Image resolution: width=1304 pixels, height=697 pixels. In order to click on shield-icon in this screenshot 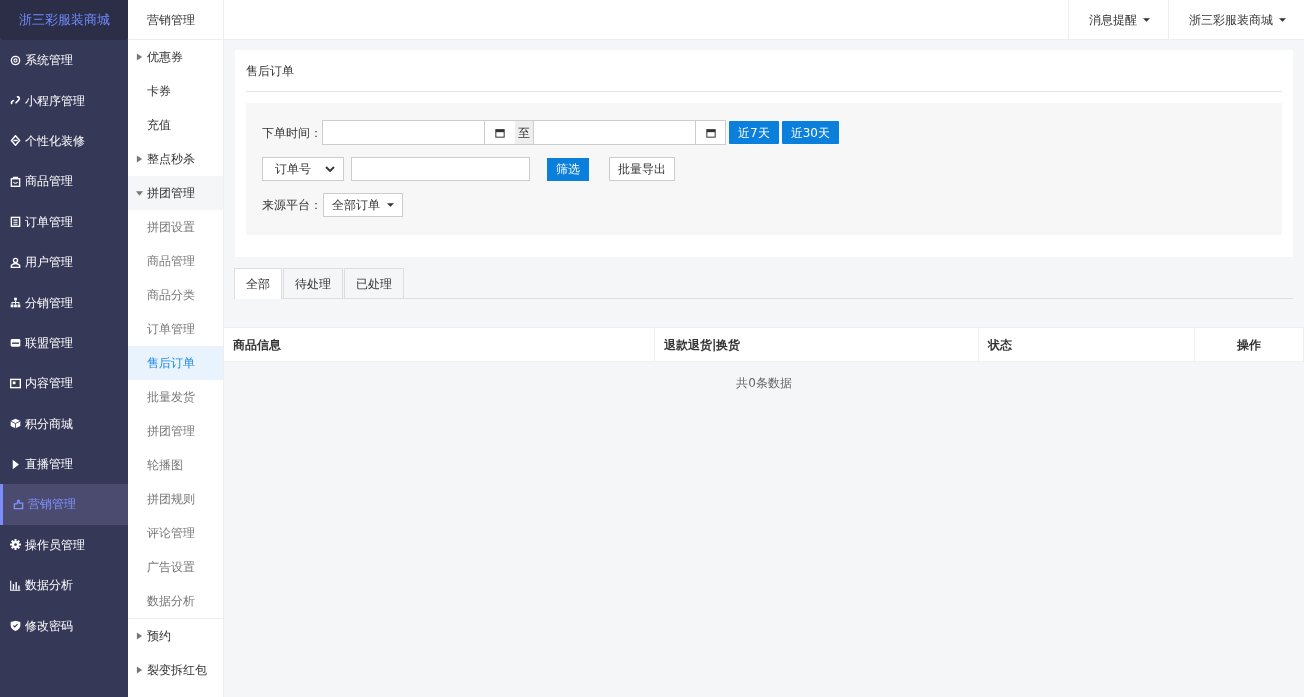, I will do `click(15, 626)`.